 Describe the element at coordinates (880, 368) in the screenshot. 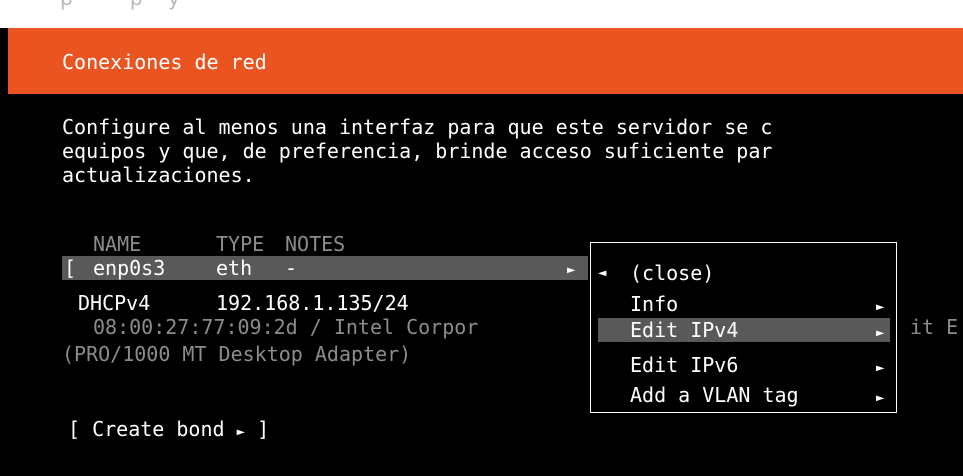

I see `menu-edit-ipv6-arrow-icon: ►` at that location.